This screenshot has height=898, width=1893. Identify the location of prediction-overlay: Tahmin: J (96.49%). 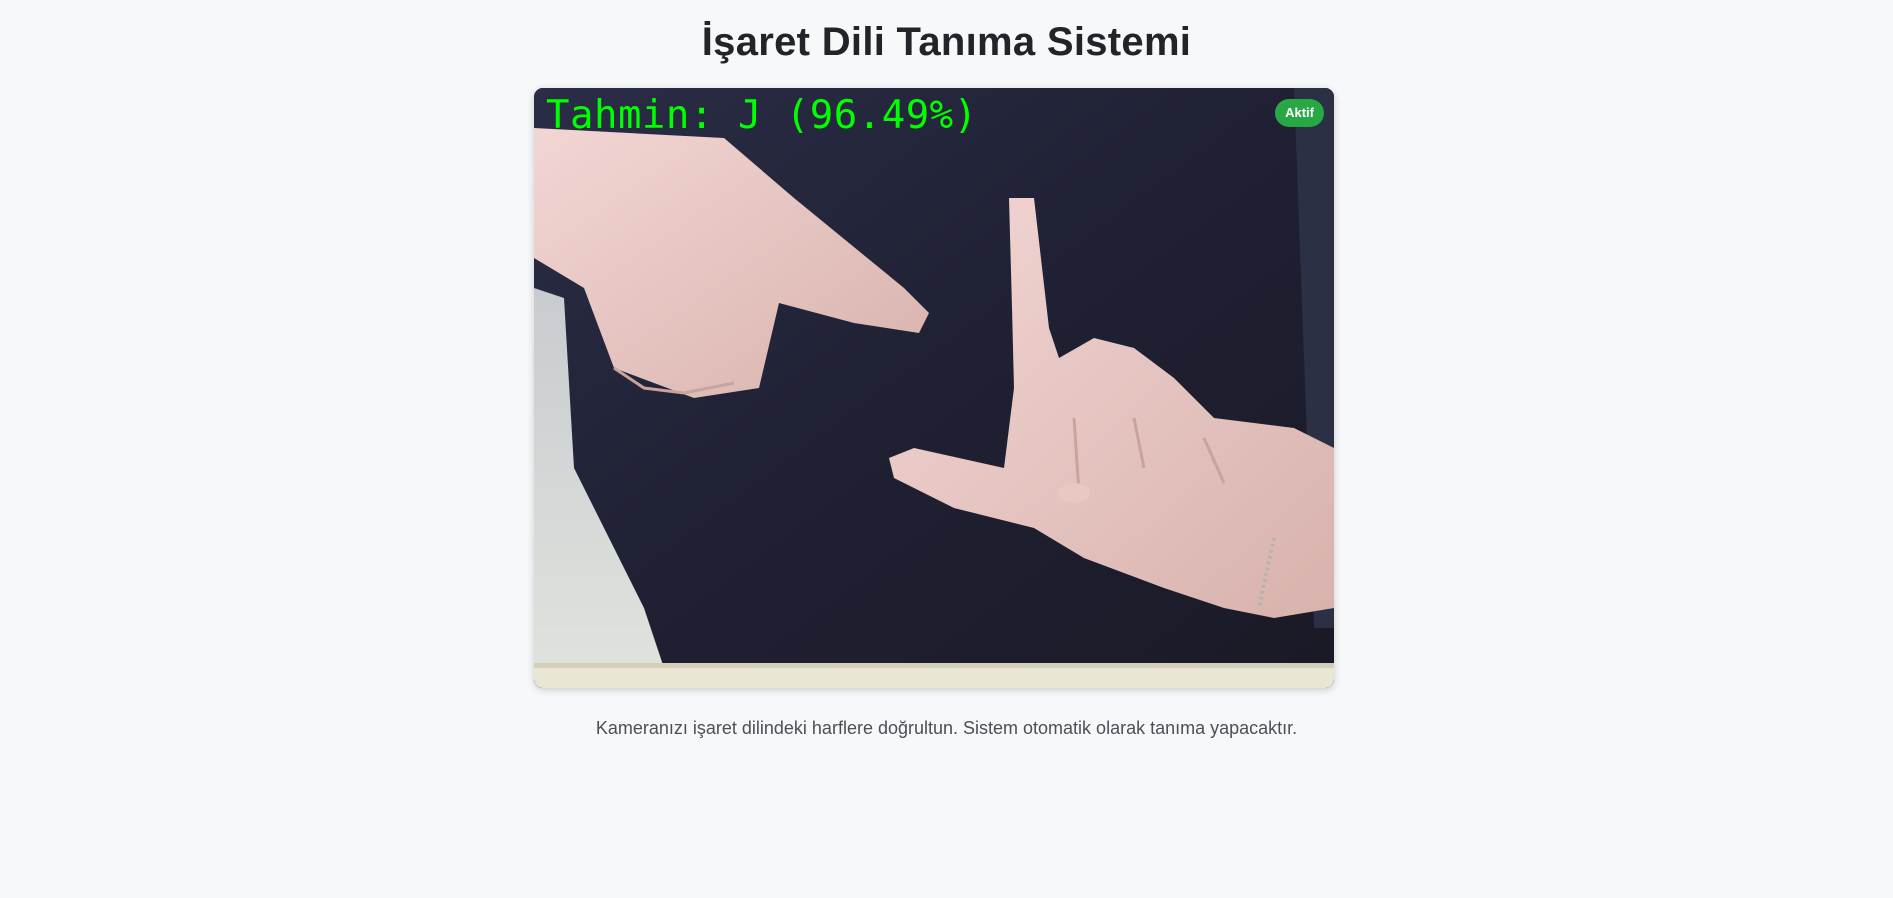
(762, 115).